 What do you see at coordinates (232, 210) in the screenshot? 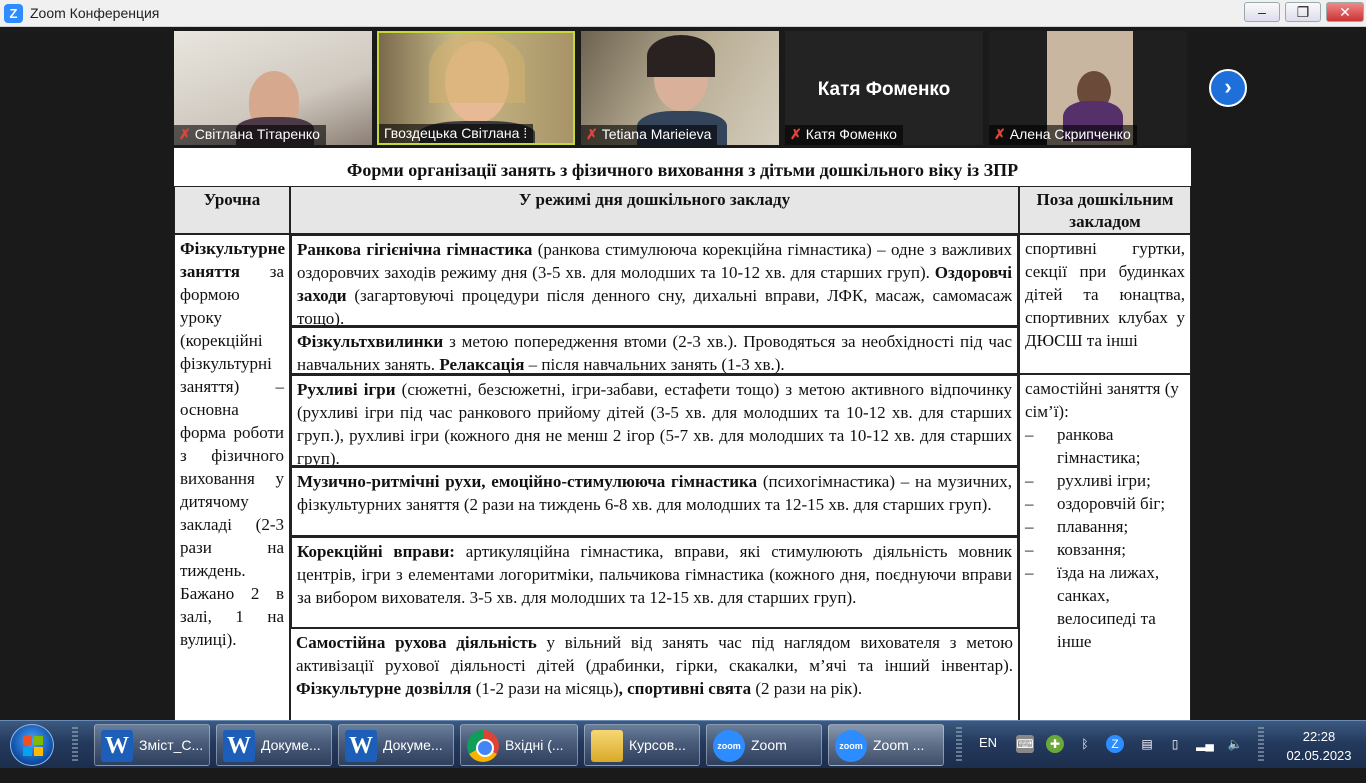
I see `header-col1: Урочна` at bounding box center [232, 210].